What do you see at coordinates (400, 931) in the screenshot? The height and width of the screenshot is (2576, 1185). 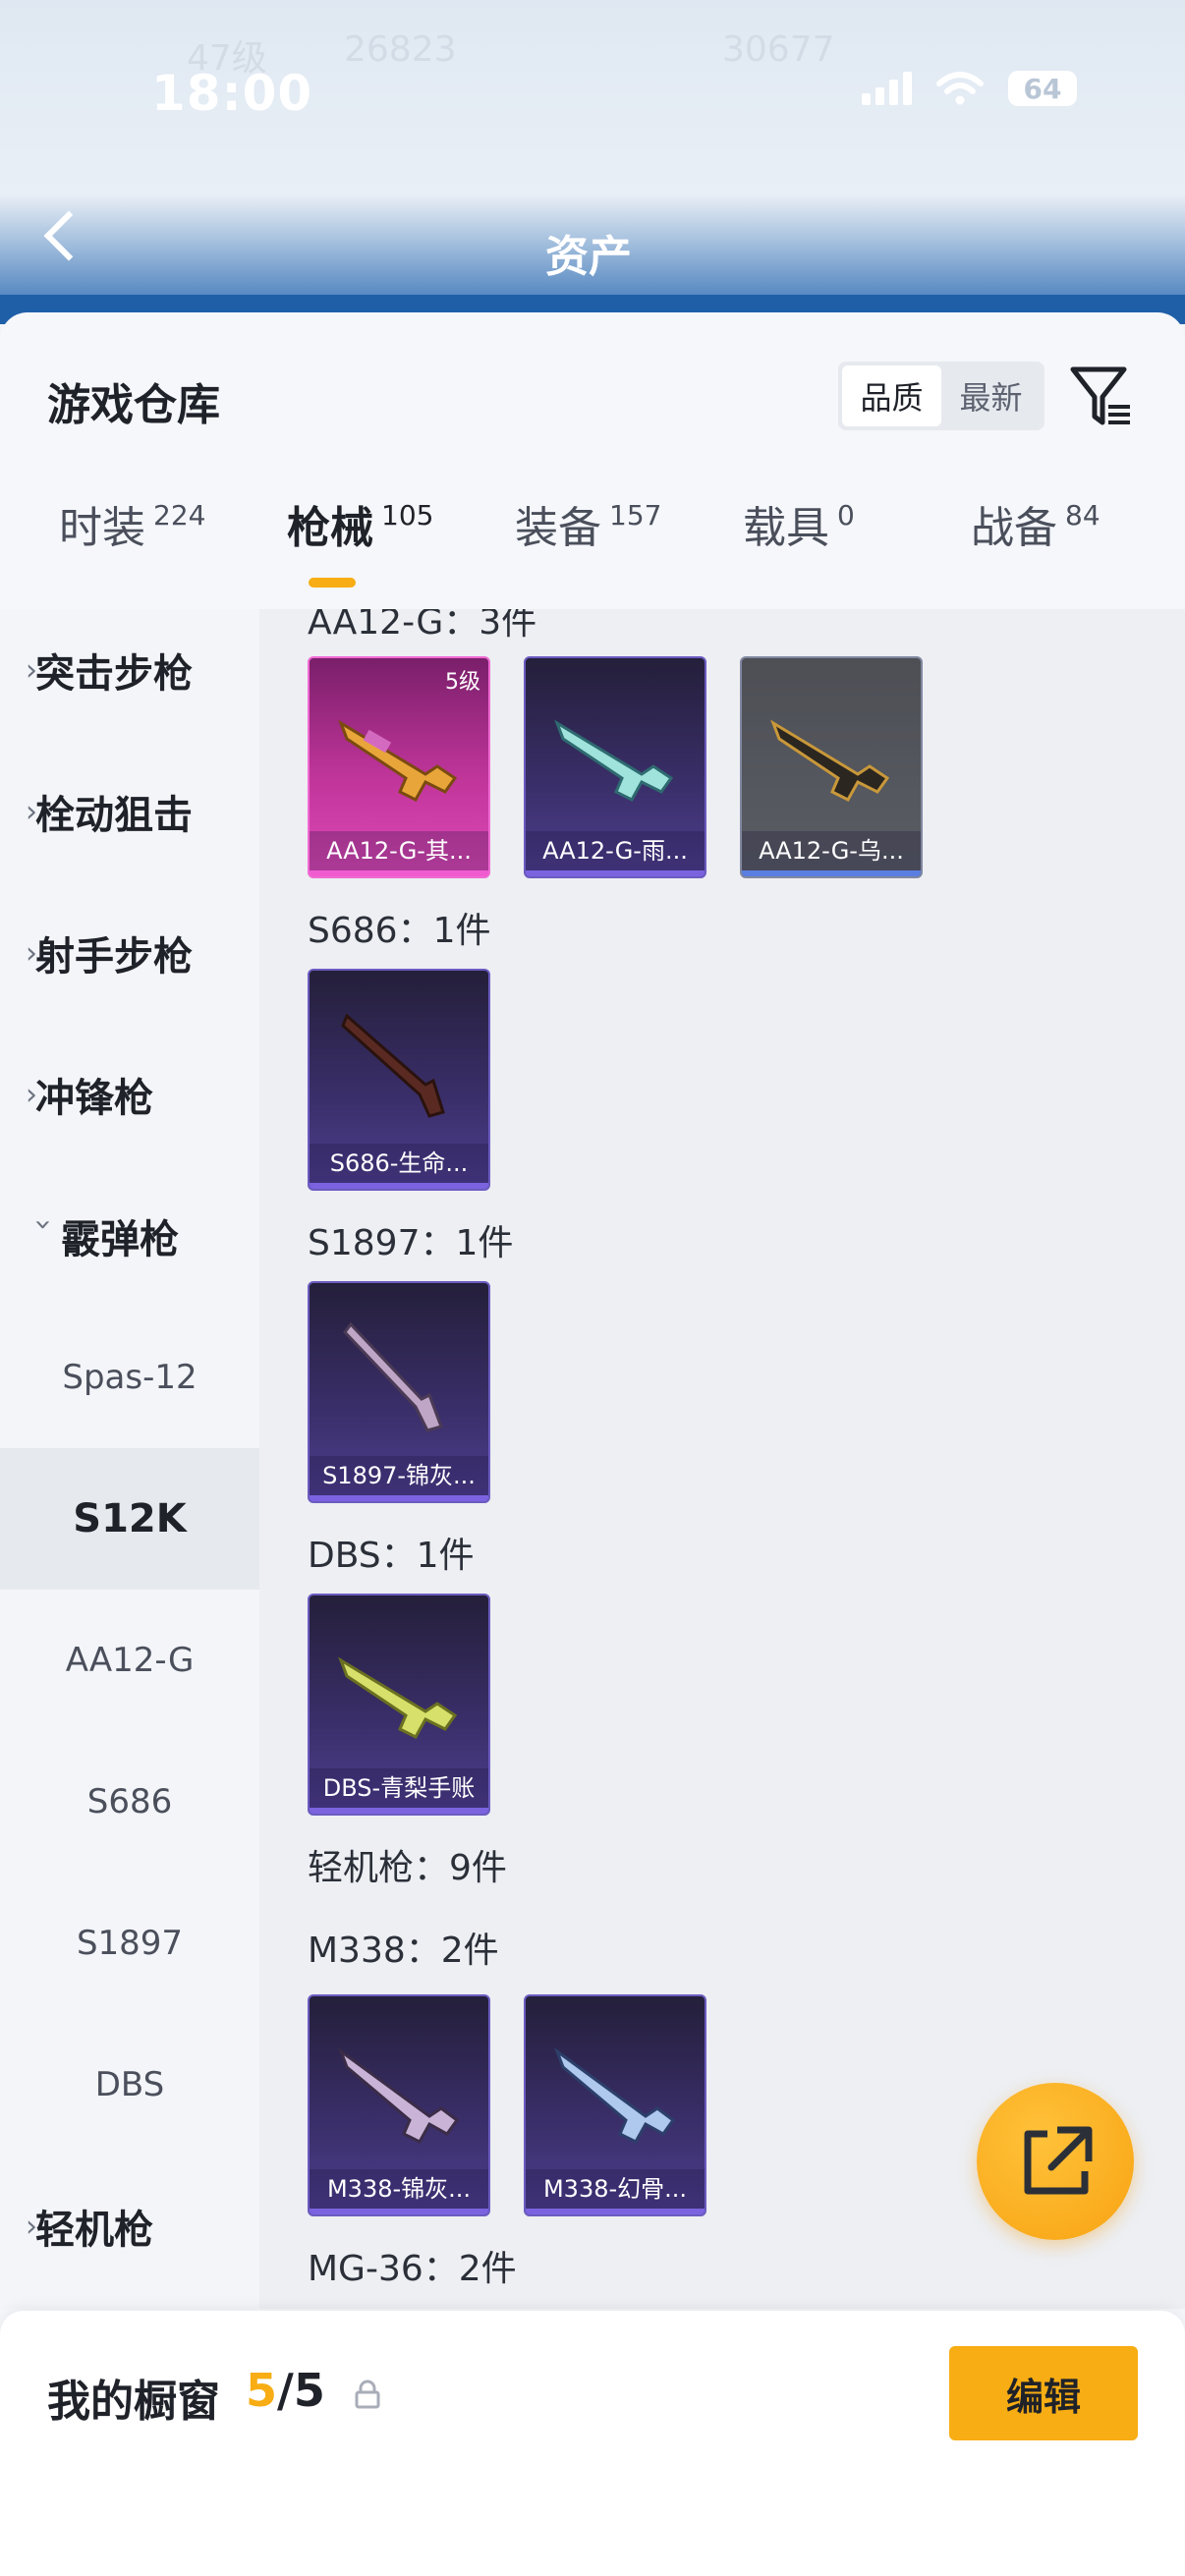 I see `section-header: S686：1件` at bounding box center [400, 931].